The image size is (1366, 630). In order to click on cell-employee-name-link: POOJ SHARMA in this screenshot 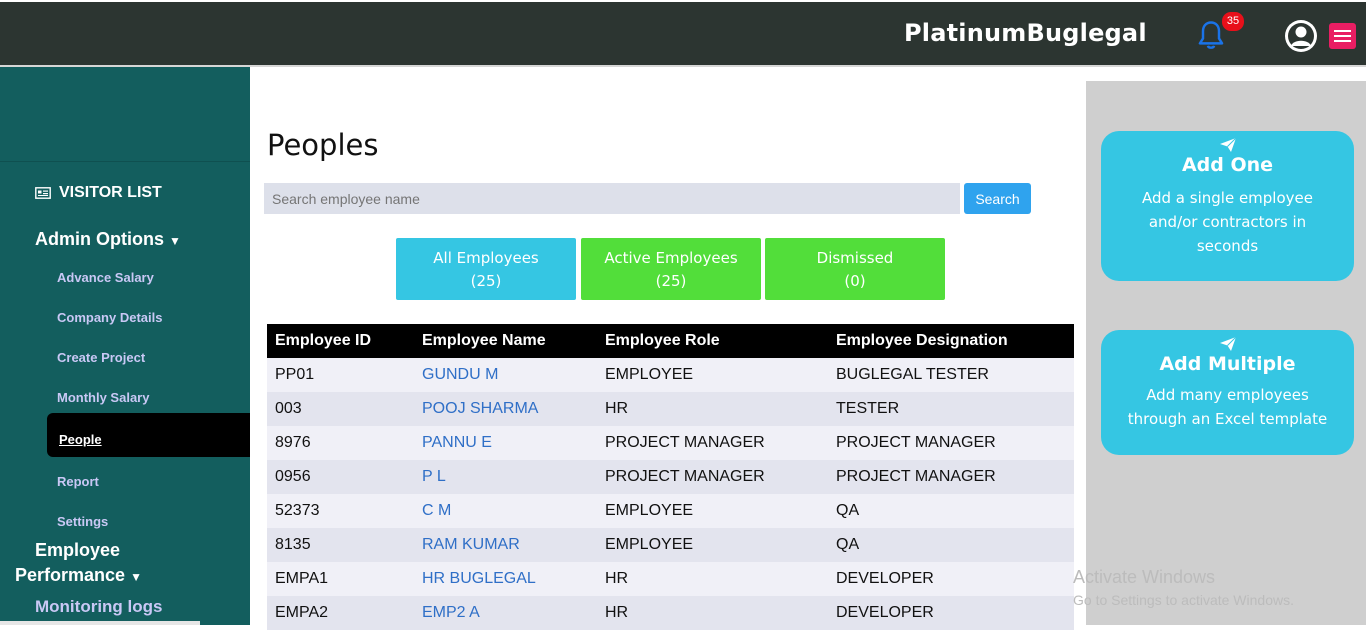, I will do `click(480, 409)`.